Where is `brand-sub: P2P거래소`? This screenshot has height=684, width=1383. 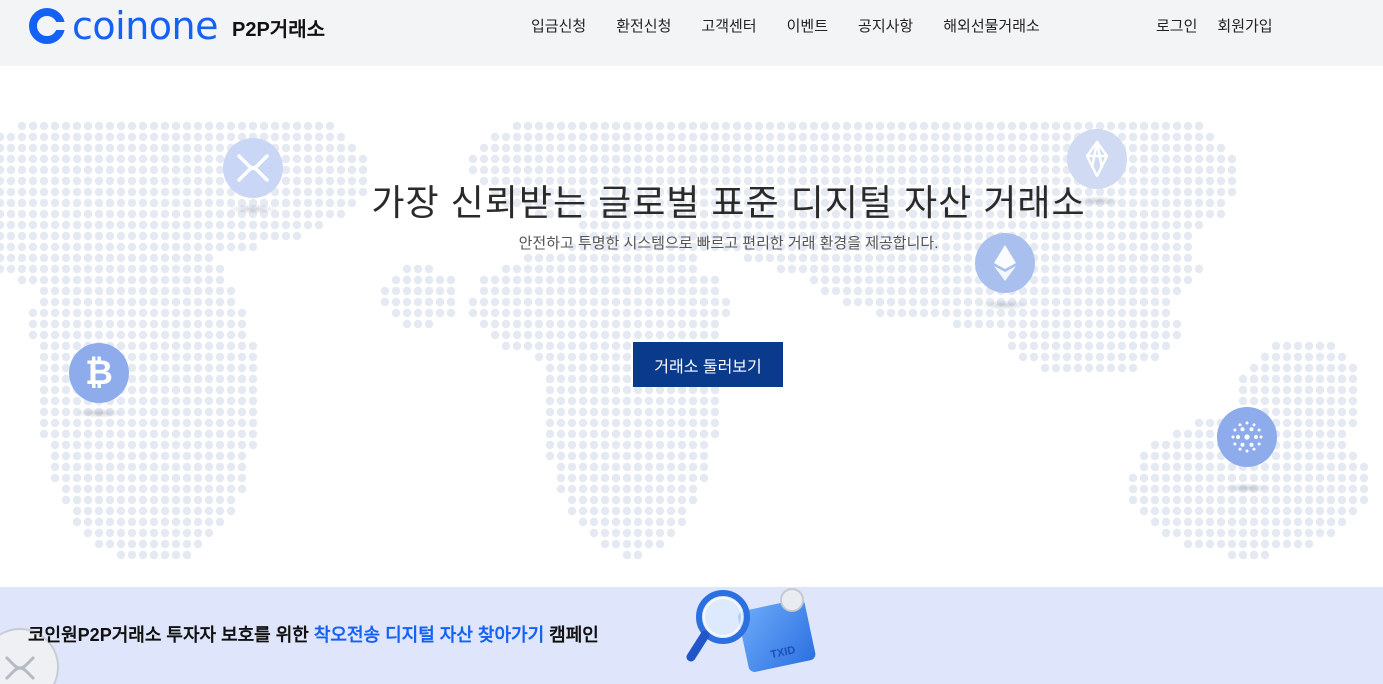 brand-sub: P2P거래소 is located at coordinates (279, 29).